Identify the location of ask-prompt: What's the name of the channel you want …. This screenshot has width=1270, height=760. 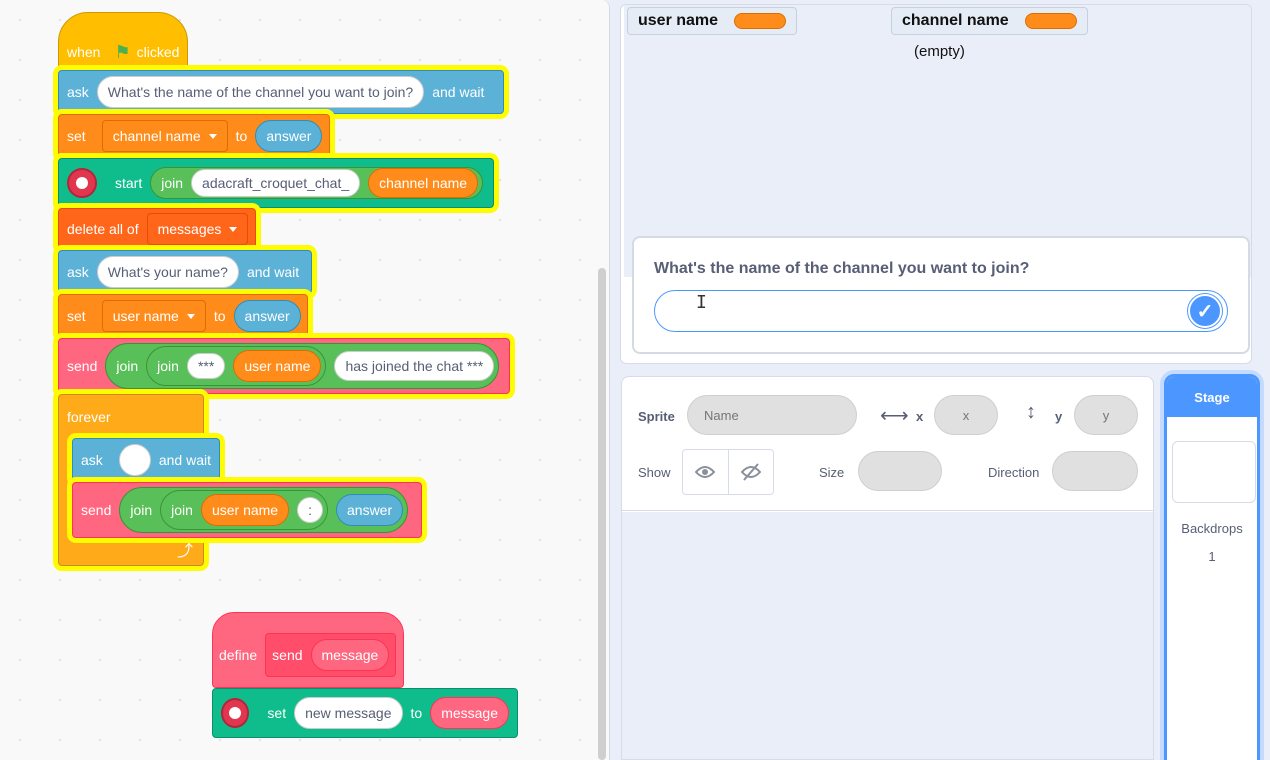
(941, 295).